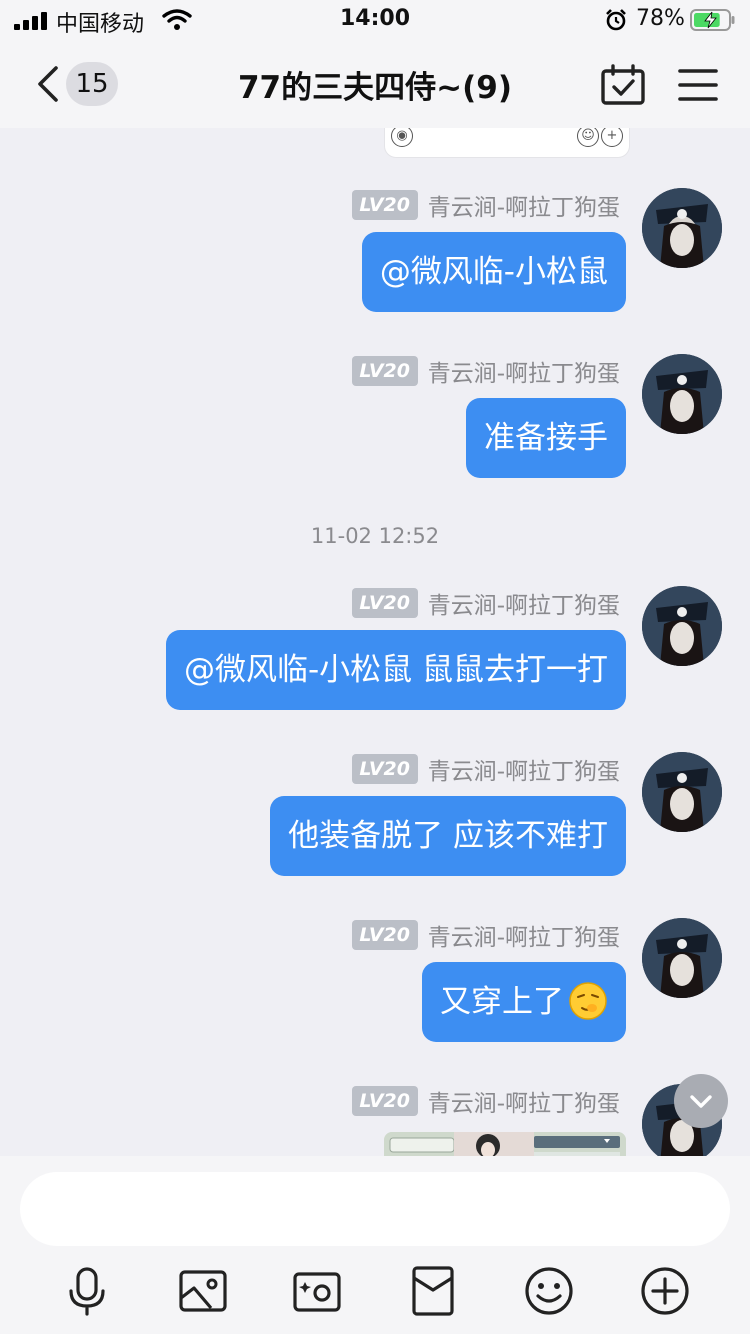  What do you see at coordinates (433, 1291) in the screenshot?
I see `red-packet-icon` at bounding box center [433, 1291].